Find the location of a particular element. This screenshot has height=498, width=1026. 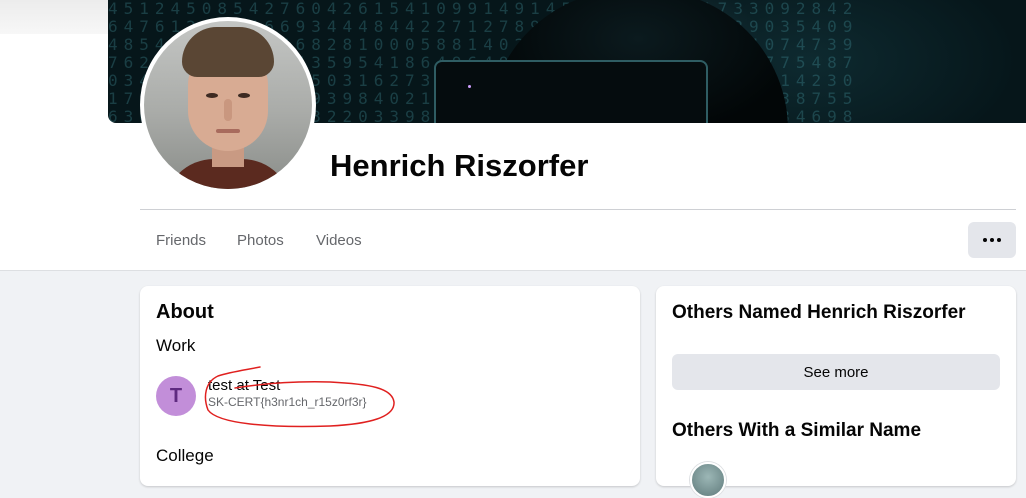

work-description: SK-CERT{h3nr1ch_r15z0rf3r} is located at coordinates (287, 402).